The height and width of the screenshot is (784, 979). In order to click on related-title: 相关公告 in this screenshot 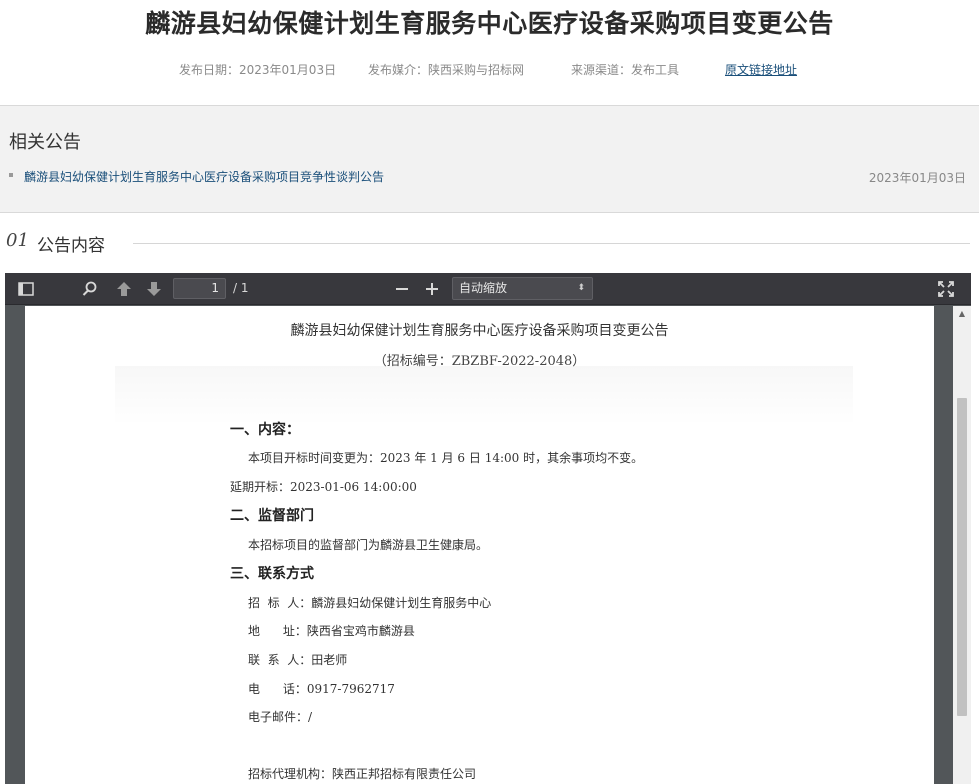, I will do `click(45, 142)`.